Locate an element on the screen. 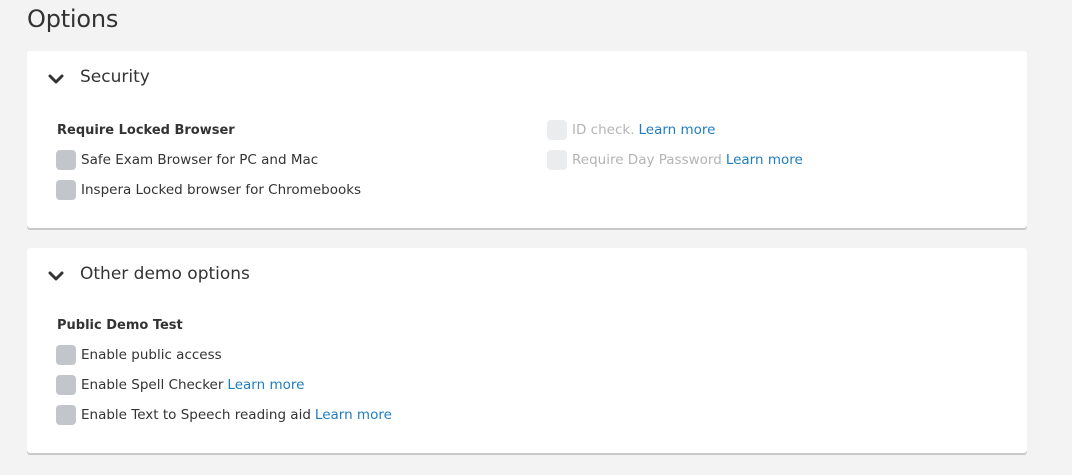 The height and width of the screenshot is (475, 1072). enable-public-access-option: Enable public access is located at coordinates (139, 355).